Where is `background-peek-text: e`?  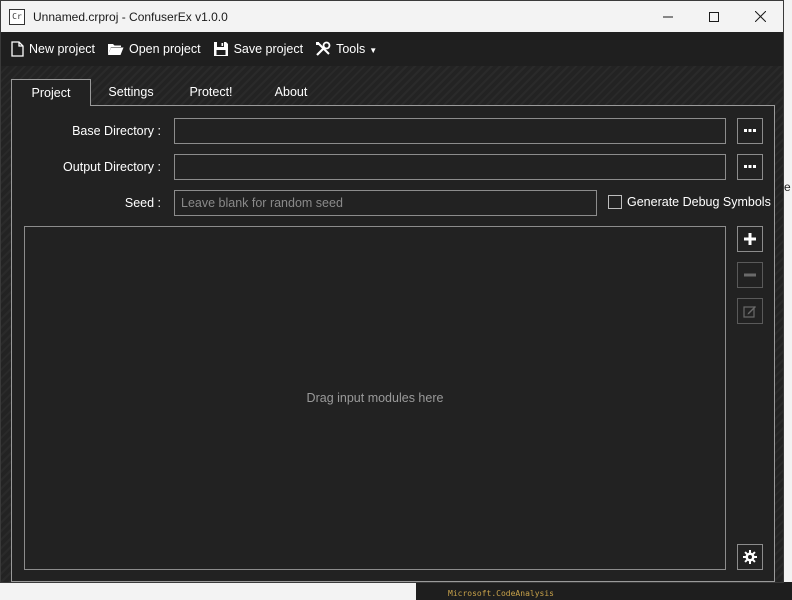
background-peek-text: e is located at coordinates (787, 187).